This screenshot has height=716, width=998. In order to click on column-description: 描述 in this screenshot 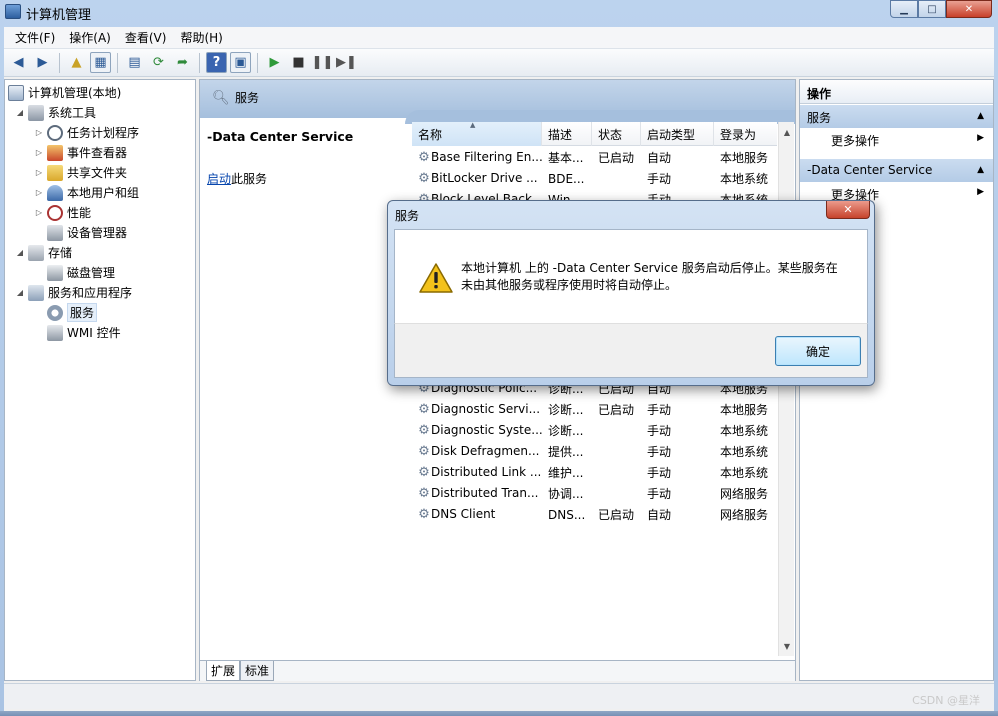, I will do `click(567, 134)`.